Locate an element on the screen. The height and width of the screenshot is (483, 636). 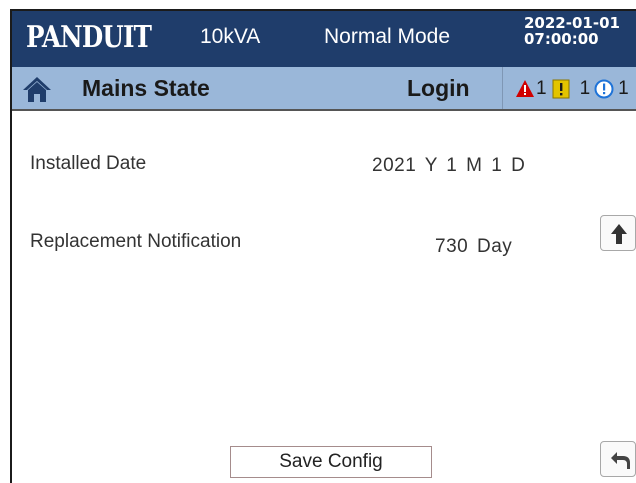
back-arrow-icon is located at coordinates (620, 460).